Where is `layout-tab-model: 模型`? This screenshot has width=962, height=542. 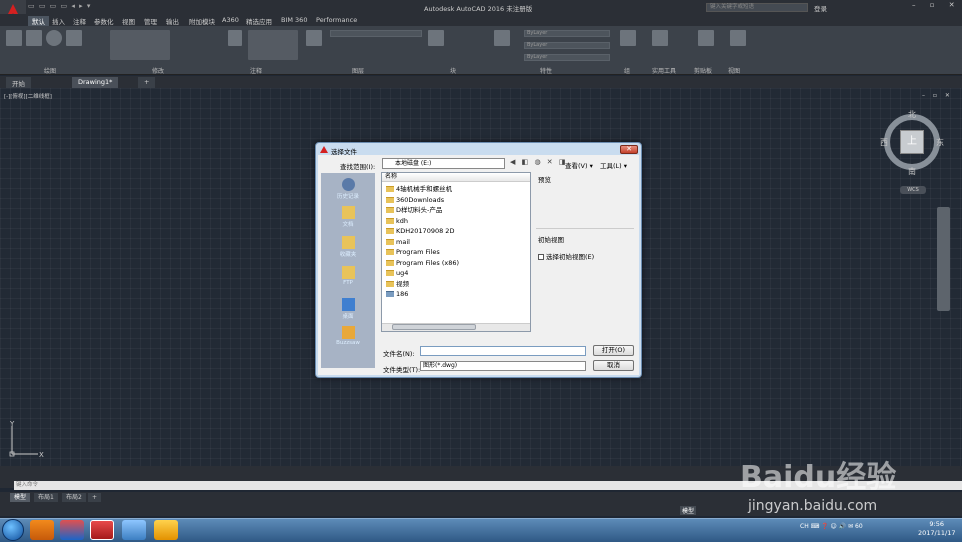 layout-tab-model: 模型 is located at coordinates (20, 497).